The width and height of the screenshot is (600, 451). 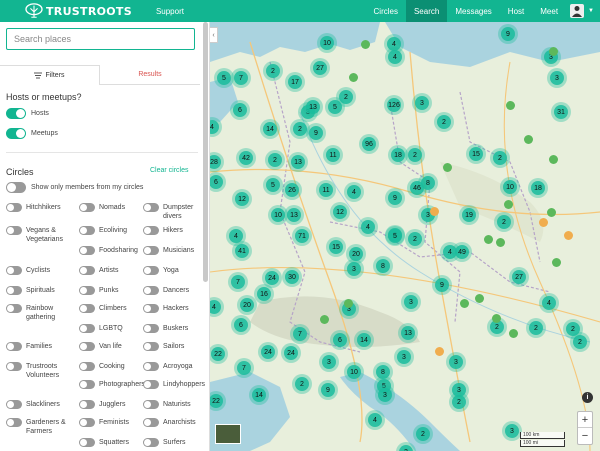 I want to click on user-menu: ▼, so click(x=583, y=11).